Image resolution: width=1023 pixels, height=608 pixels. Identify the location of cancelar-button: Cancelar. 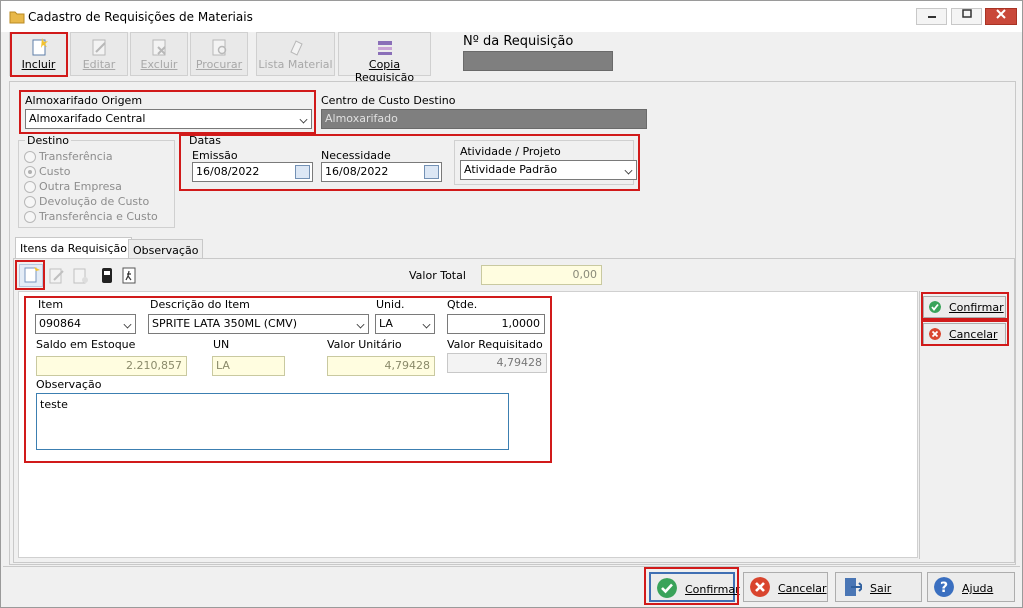
(785, 587).